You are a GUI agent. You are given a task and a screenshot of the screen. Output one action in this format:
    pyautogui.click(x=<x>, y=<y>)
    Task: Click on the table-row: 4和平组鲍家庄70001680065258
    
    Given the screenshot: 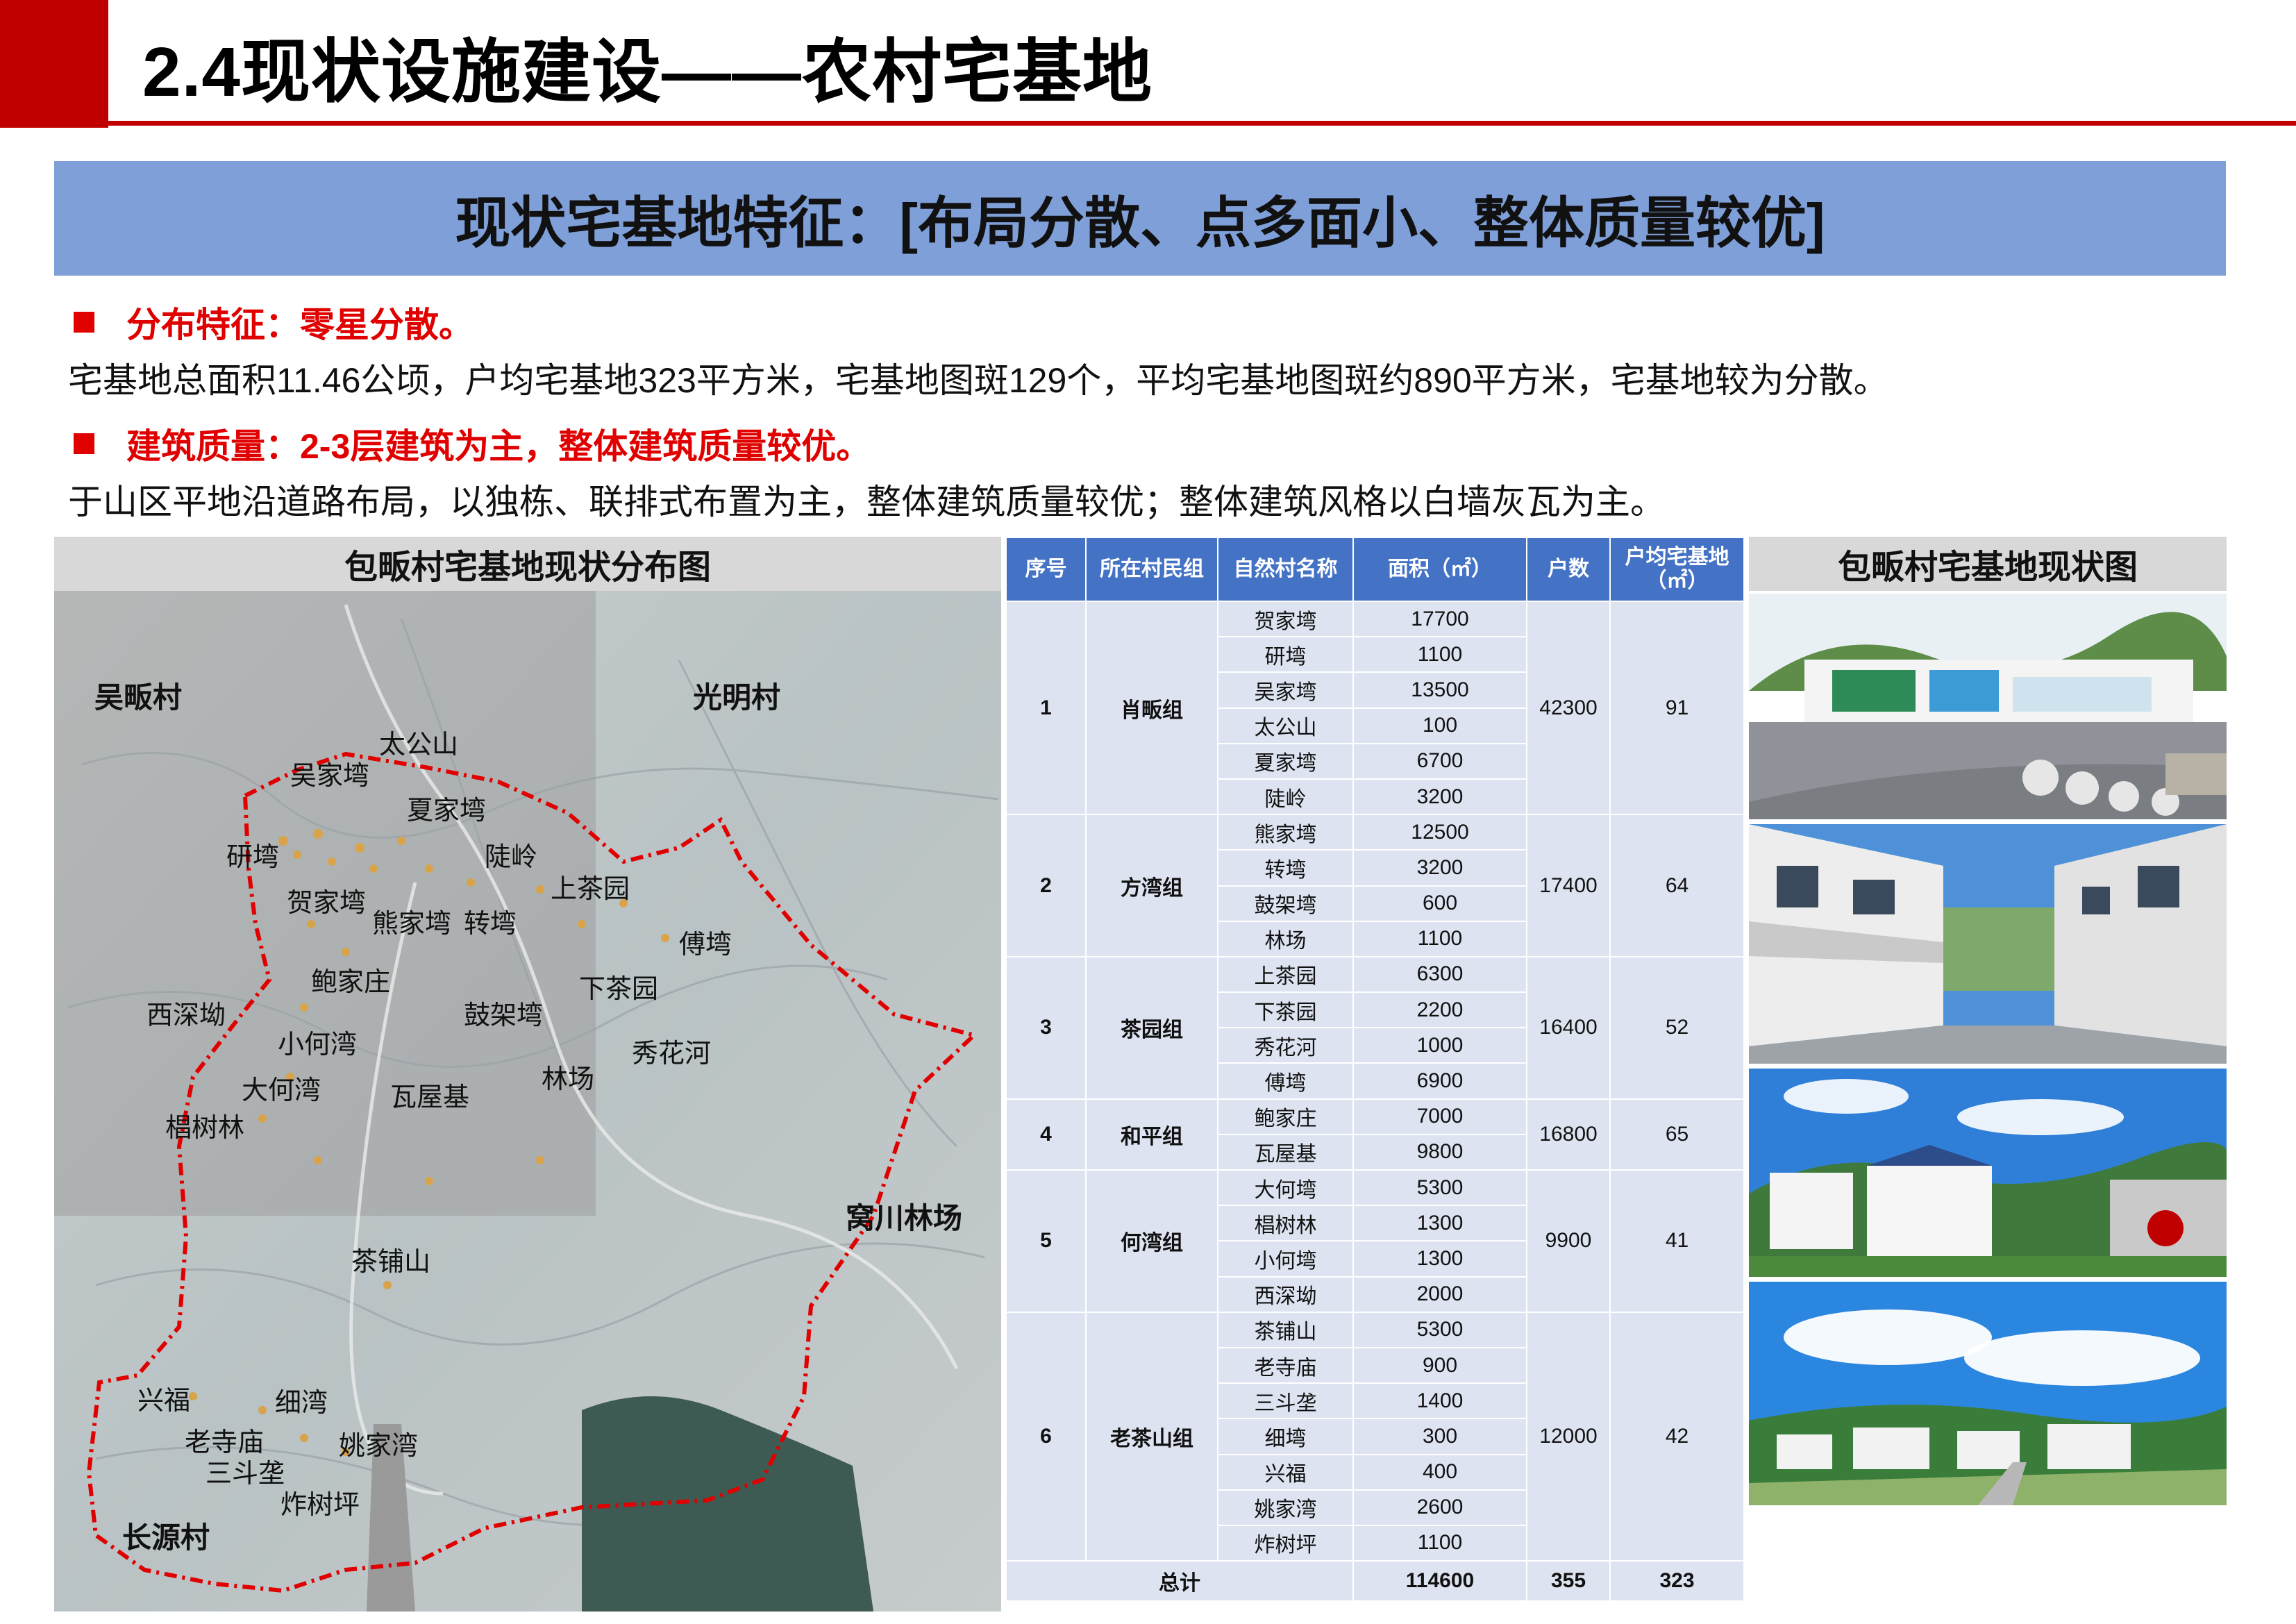 What is the action you would take?
    pyautogui.click(x=1375, y=1135)
    